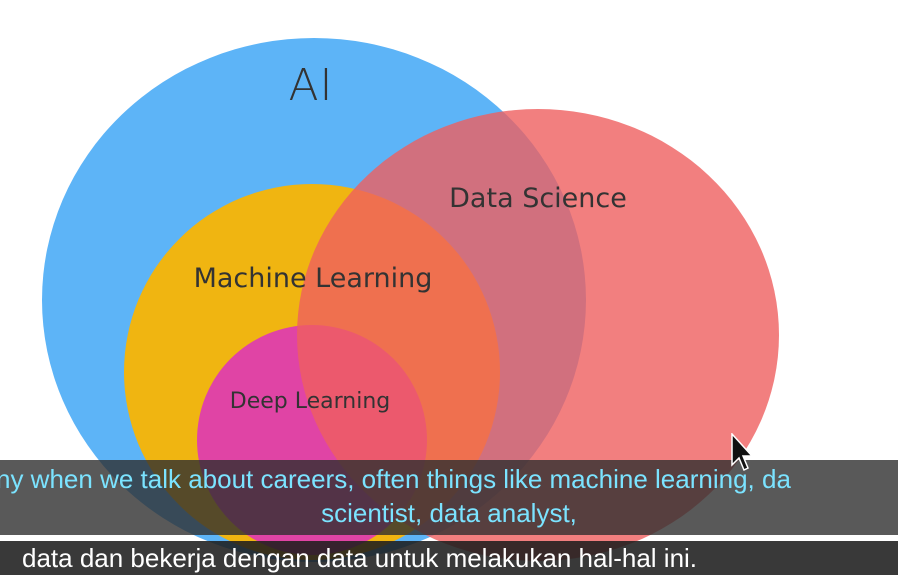 The image size is (898, 575). Describe the element at coordinates (449, 513) in the screenshot. I see `english-subtitle-line-2: scientist, data analyst,` at that location.